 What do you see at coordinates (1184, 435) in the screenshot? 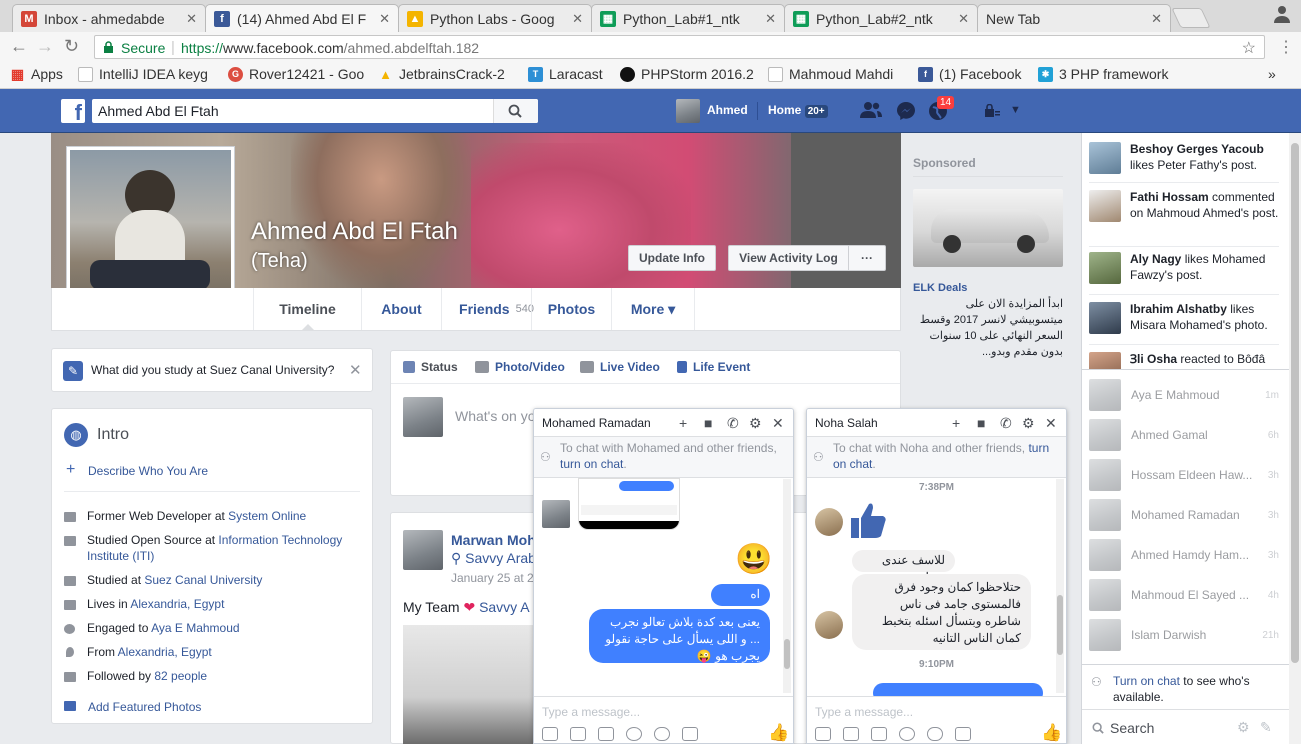
I see `contact-item: Ahmed Gamal 6h` at bounding box center [1184, 435].